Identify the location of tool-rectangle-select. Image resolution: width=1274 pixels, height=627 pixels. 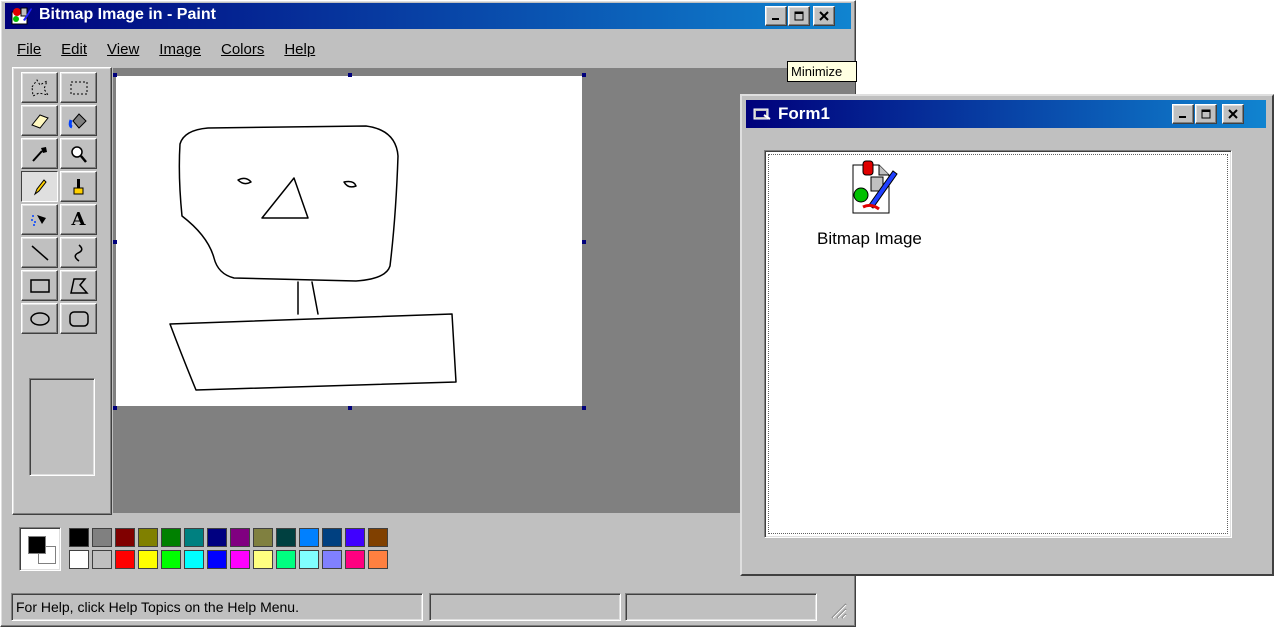
(78, 87).